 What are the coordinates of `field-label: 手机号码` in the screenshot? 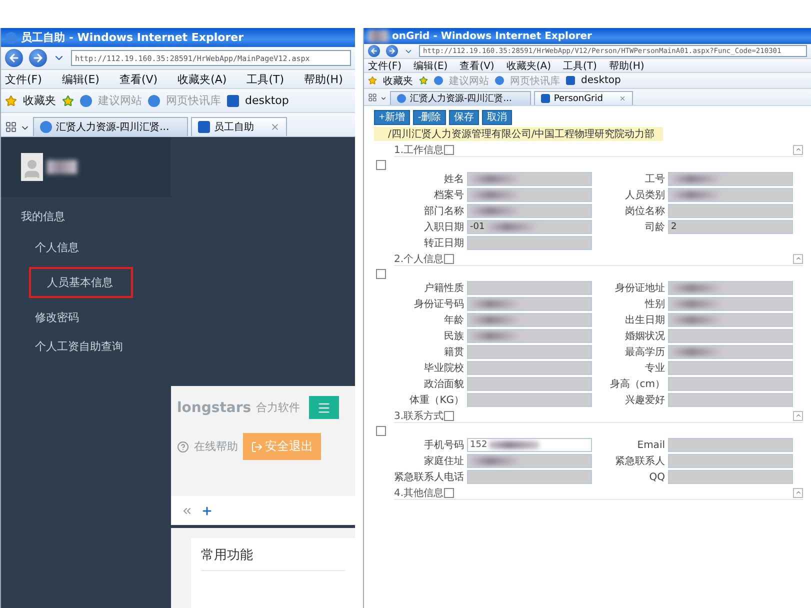 It's located at (443, 445).